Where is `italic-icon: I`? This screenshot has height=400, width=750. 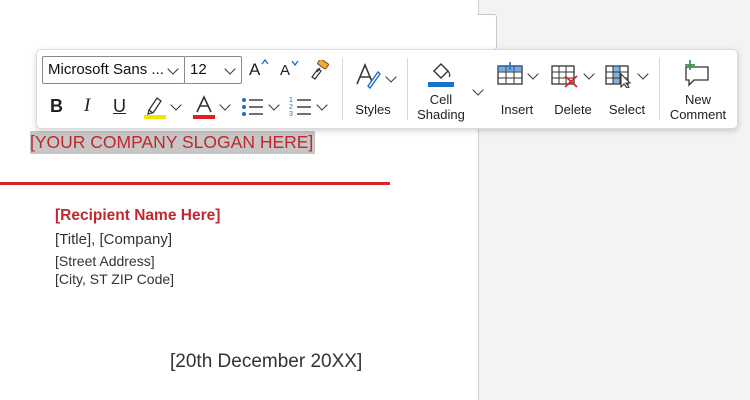
italic-icon: I is located at coordinates (87, 105).